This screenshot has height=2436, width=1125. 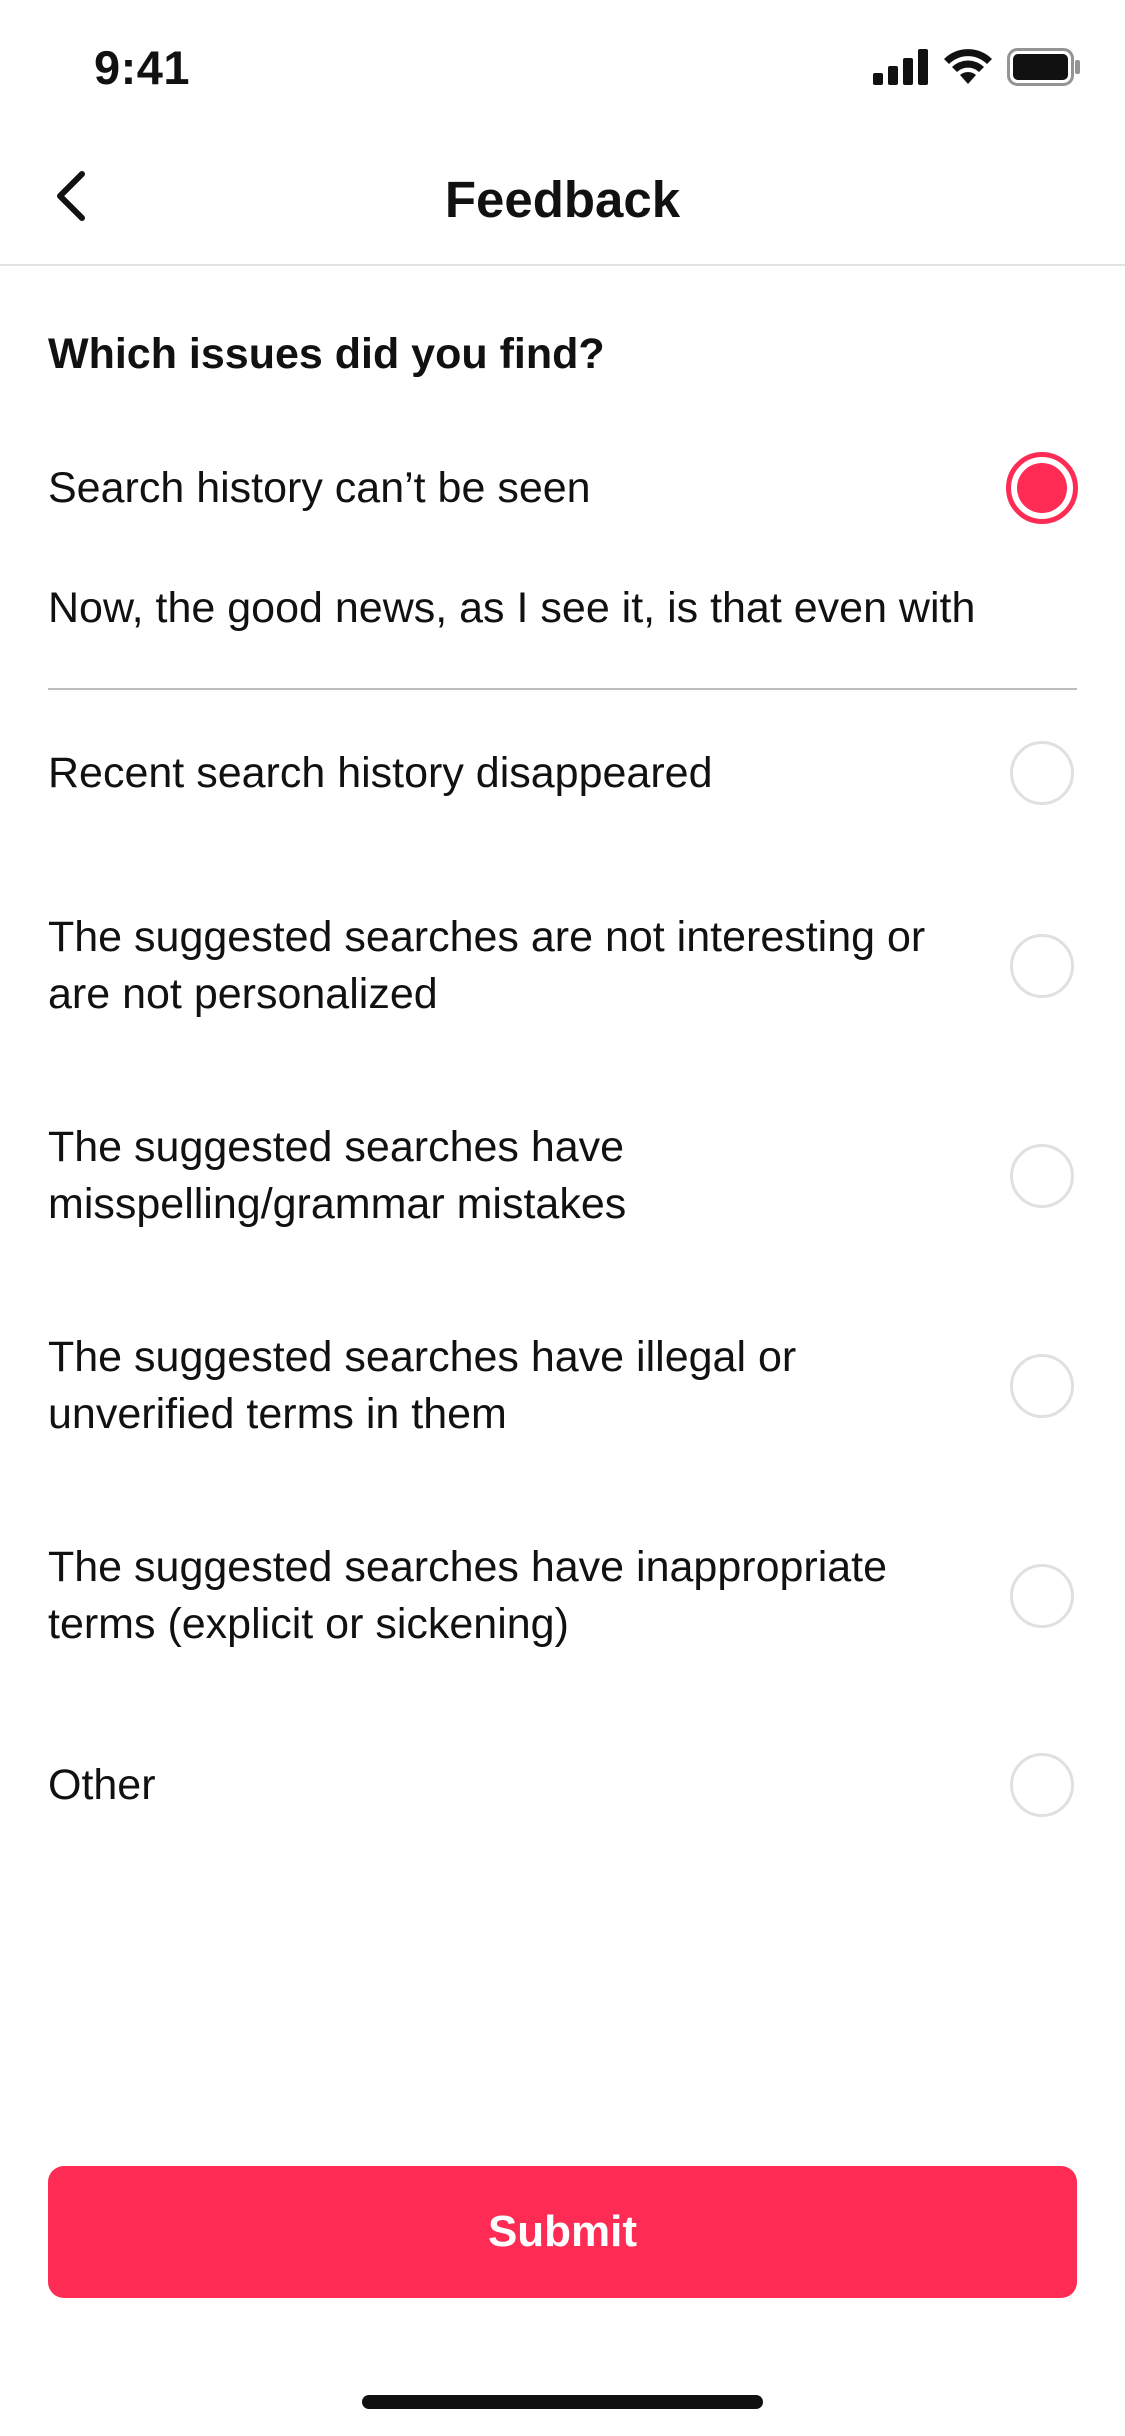 What do you see at coordinates (142, 67) in the screenshot?
I see `status-time: 9:41` at bounding box center [142, 67].